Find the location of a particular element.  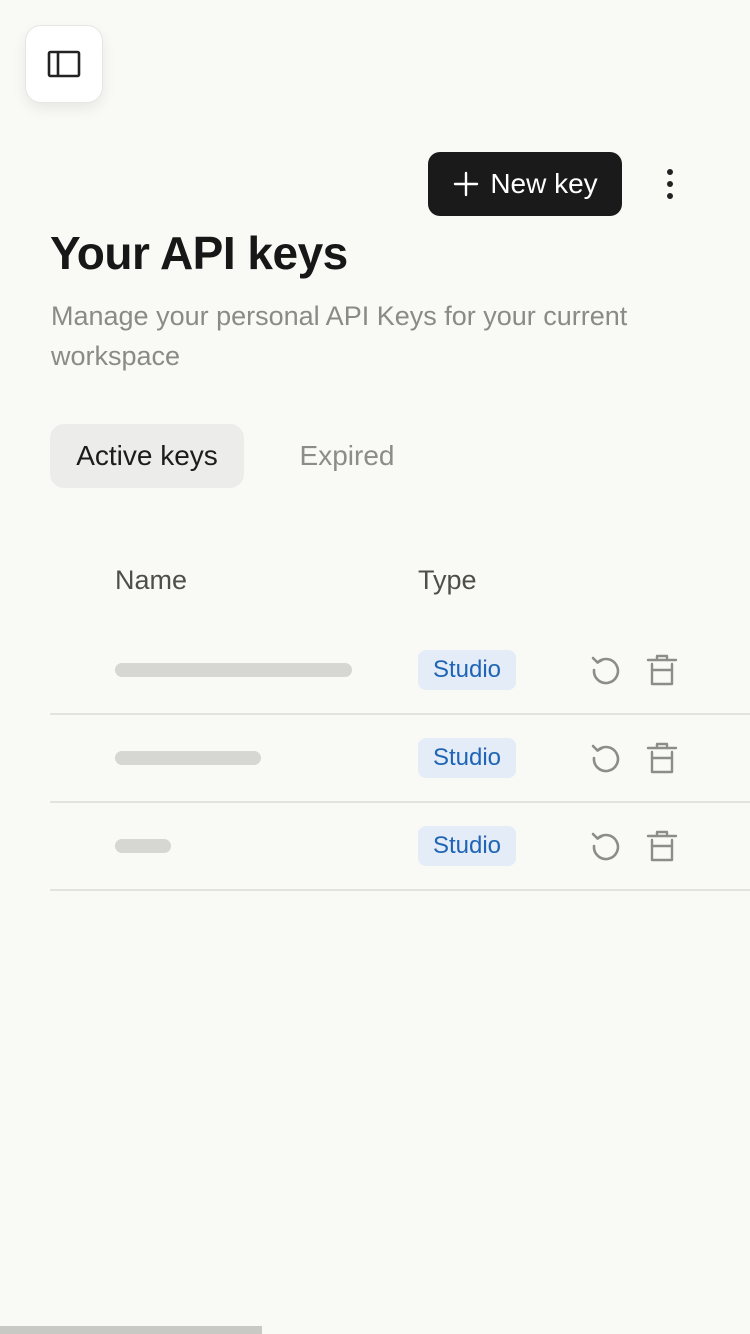

sidebar-panel-icon is located at coordinates (64, 64).